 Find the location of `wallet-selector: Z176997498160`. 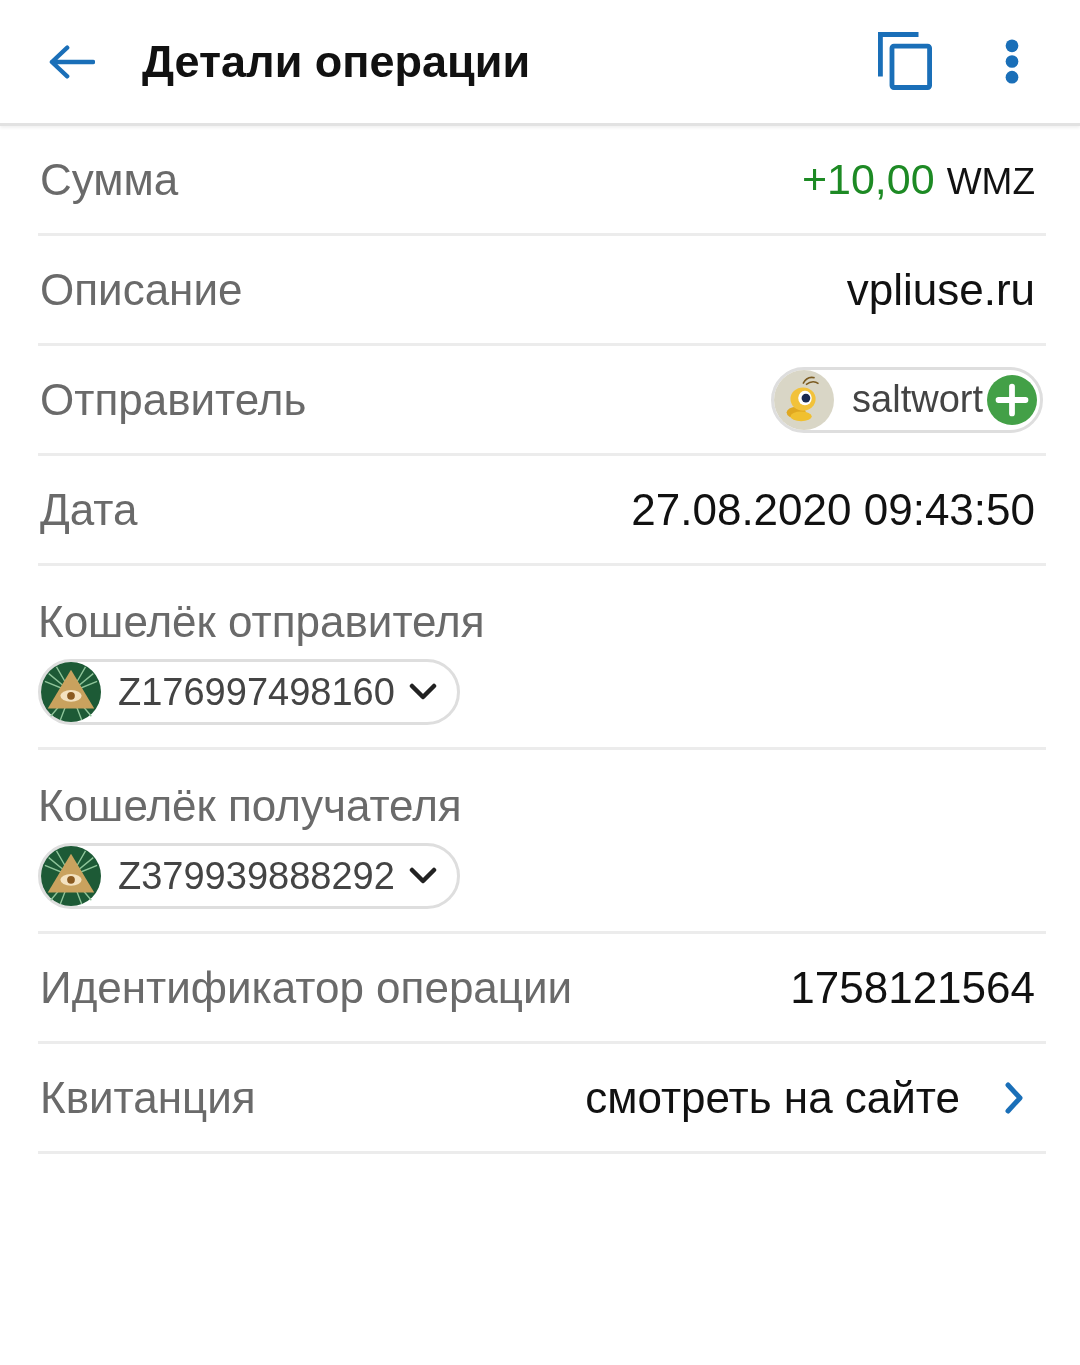

wallet-selector: Z176997498160 is located at coordinates (249, 692).